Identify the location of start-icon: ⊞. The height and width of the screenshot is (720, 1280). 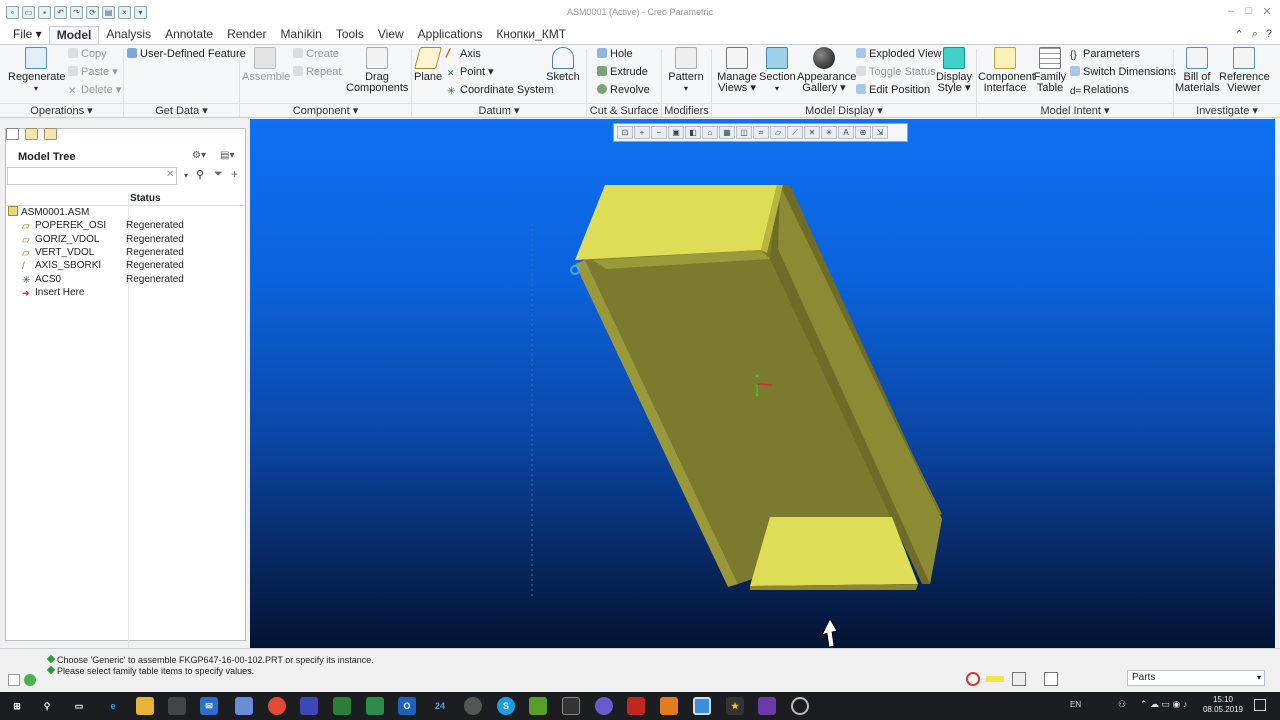
(17, 706).